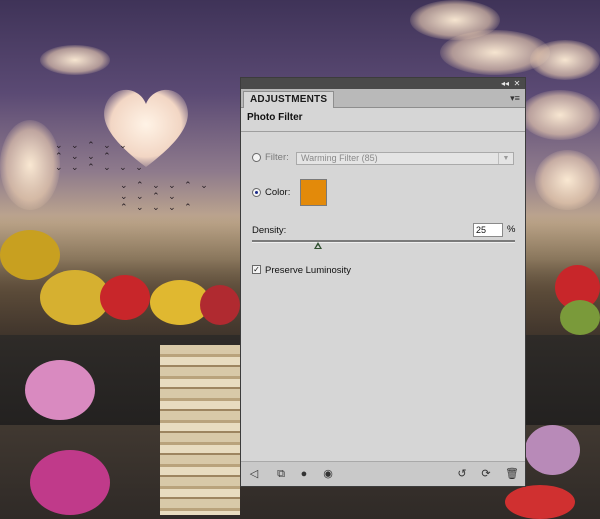  I want to click on close-icon: ✕, so click(517, 83).